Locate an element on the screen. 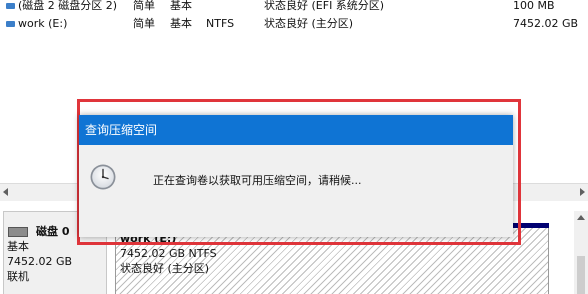 This screenshot has width=588, height=294. clock-icon is located at coordinates (103, 177).